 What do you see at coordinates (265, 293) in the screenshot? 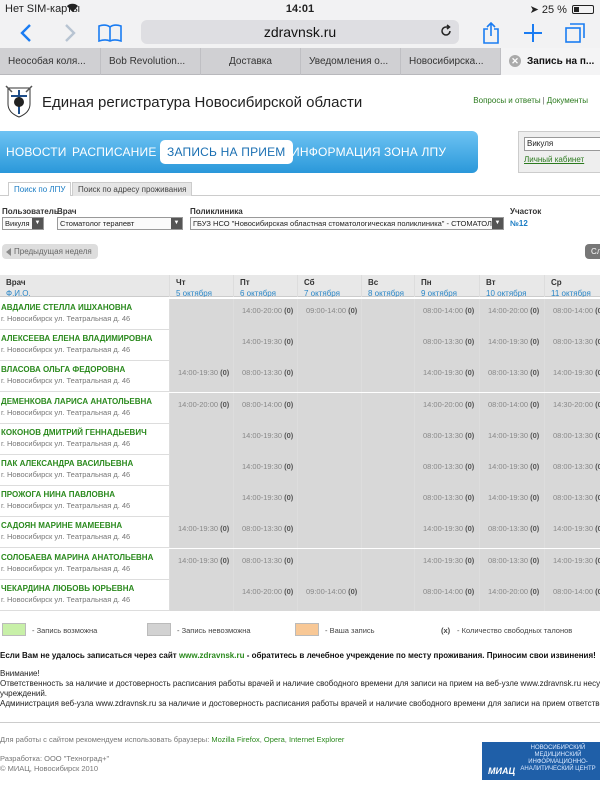
I see `day-date: 6 октября` at bounding box center [265, 293].